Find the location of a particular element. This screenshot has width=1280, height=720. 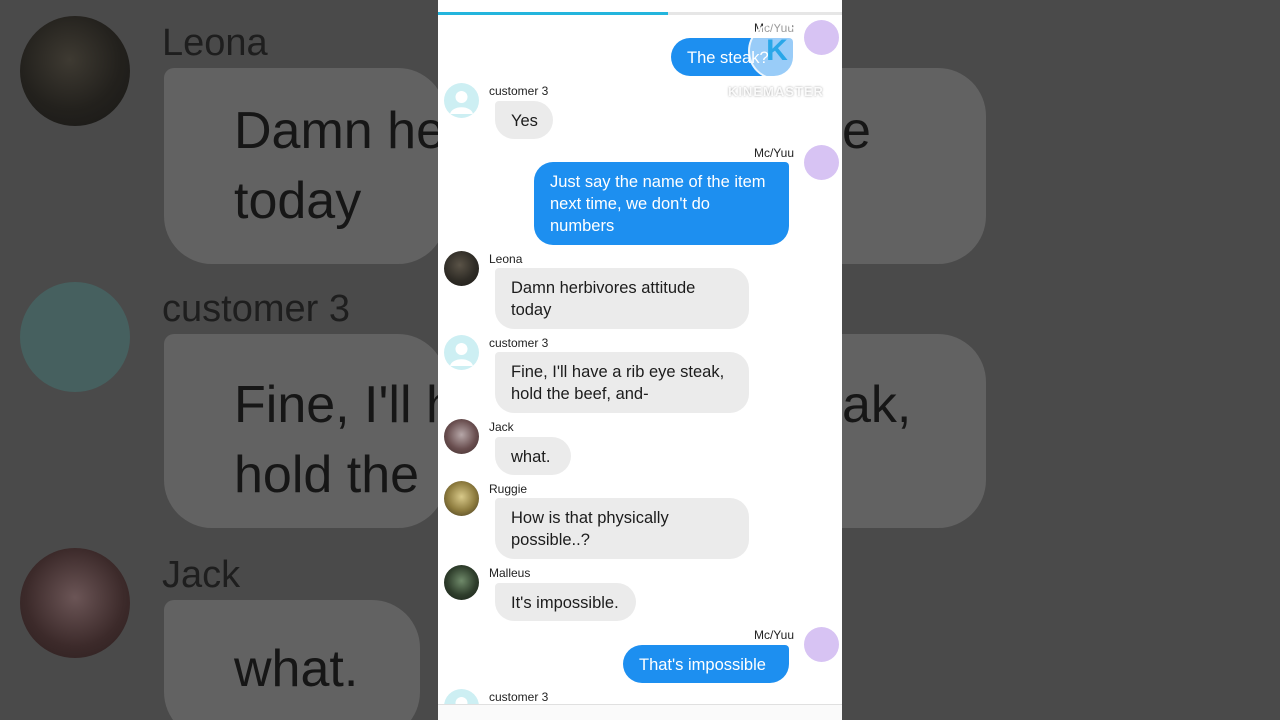

message-bubble-incoming: Yes is located at coordinates (524, 120).